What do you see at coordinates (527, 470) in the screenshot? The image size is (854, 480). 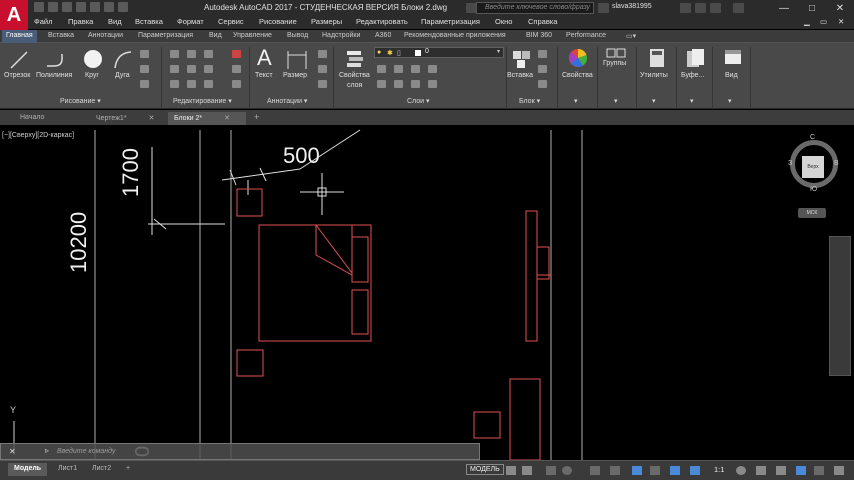 I see `snap-icon` at bounding box center [527, 470].